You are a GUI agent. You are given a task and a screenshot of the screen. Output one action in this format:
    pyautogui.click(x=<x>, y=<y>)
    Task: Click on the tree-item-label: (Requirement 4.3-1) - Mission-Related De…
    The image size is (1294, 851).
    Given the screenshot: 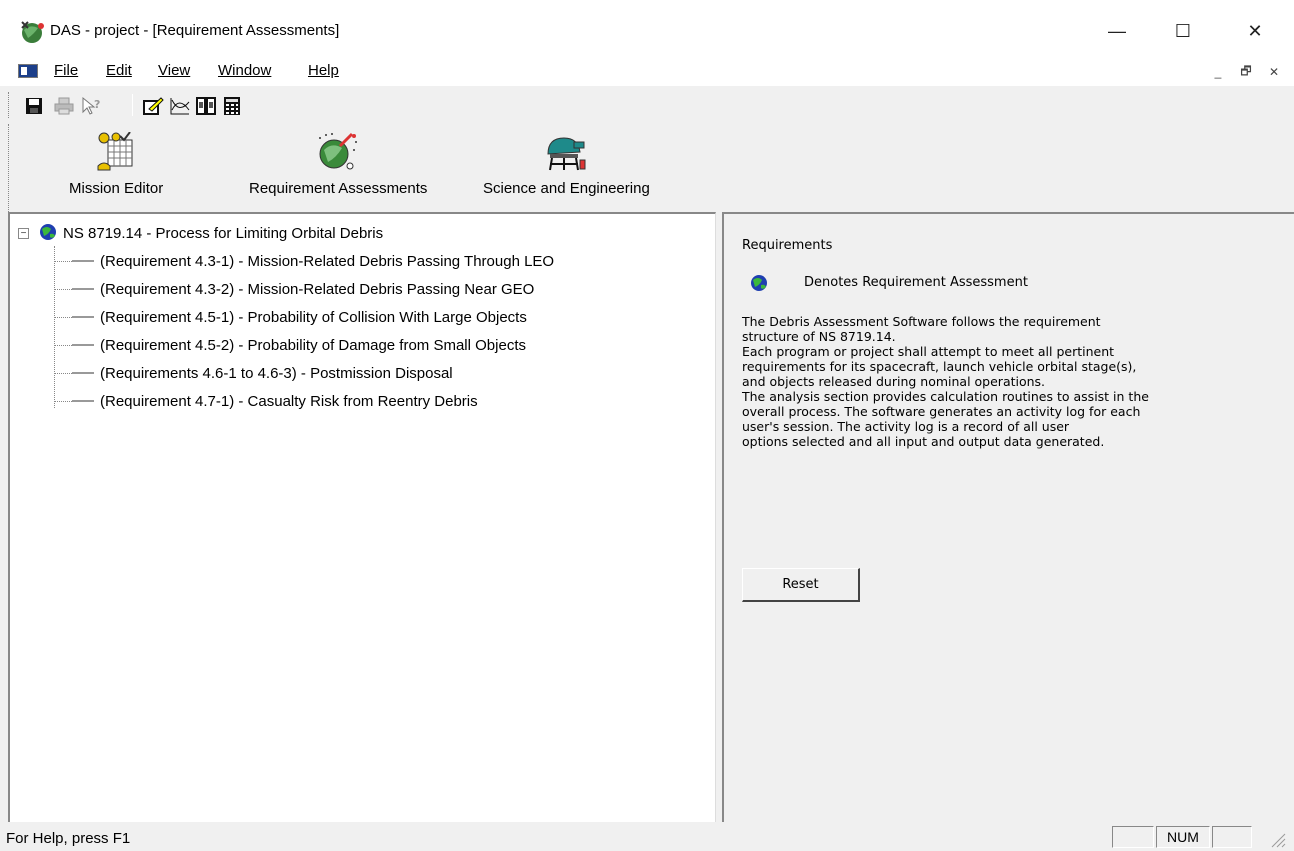 What is the action you would take?
    pyautogui.click(x=327, y=261)
    